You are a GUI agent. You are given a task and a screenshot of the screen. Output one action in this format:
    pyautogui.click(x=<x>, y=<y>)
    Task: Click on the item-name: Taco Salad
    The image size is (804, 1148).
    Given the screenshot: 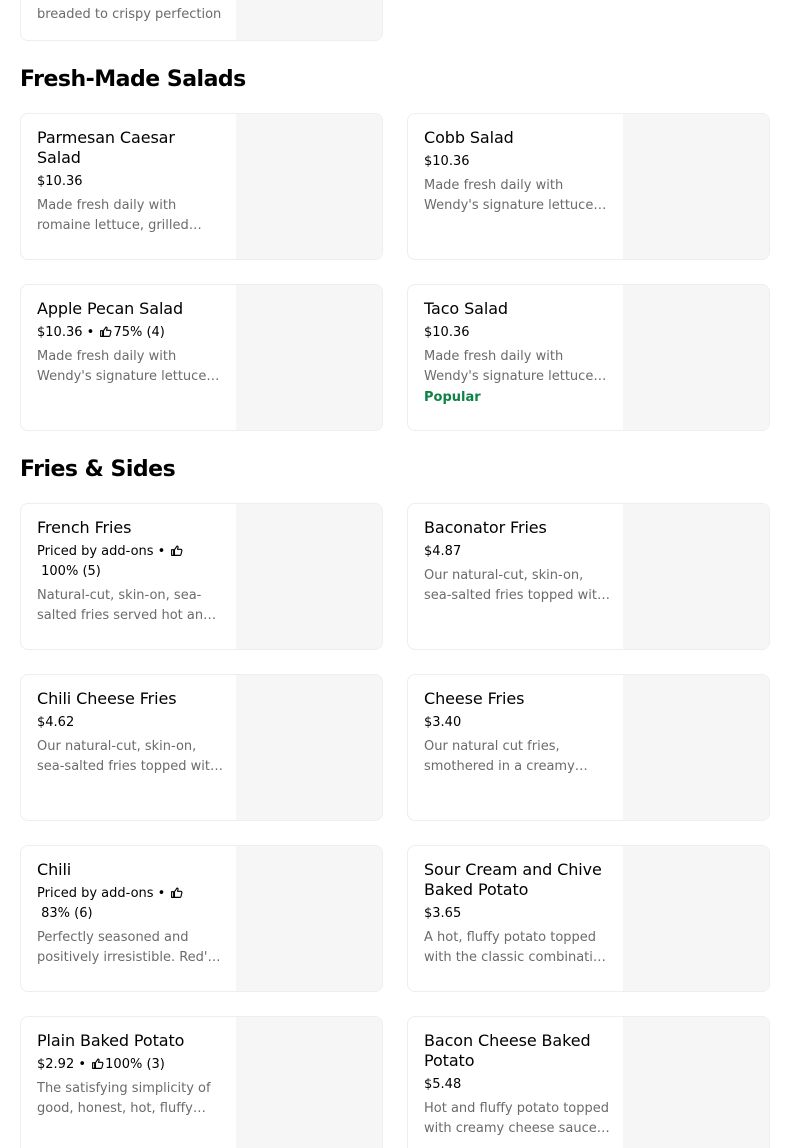 What is the action you would take?
    pyautogui.click(x=466, y=308)
    